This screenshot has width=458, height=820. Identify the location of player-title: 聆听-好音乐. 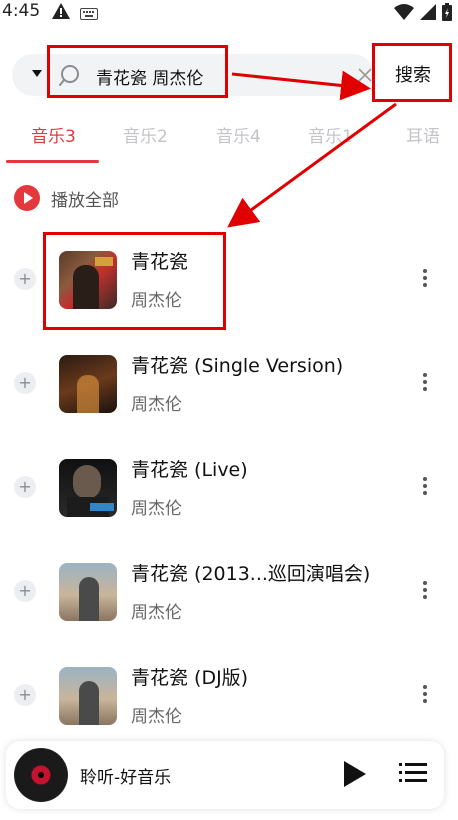
(126, 778).